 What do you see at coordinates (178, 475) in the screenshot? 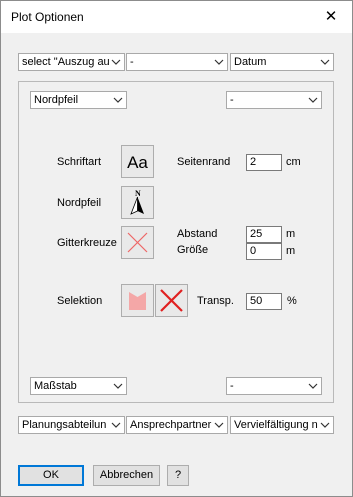
I see `help-button: ?` at bounding box center [178, 475].